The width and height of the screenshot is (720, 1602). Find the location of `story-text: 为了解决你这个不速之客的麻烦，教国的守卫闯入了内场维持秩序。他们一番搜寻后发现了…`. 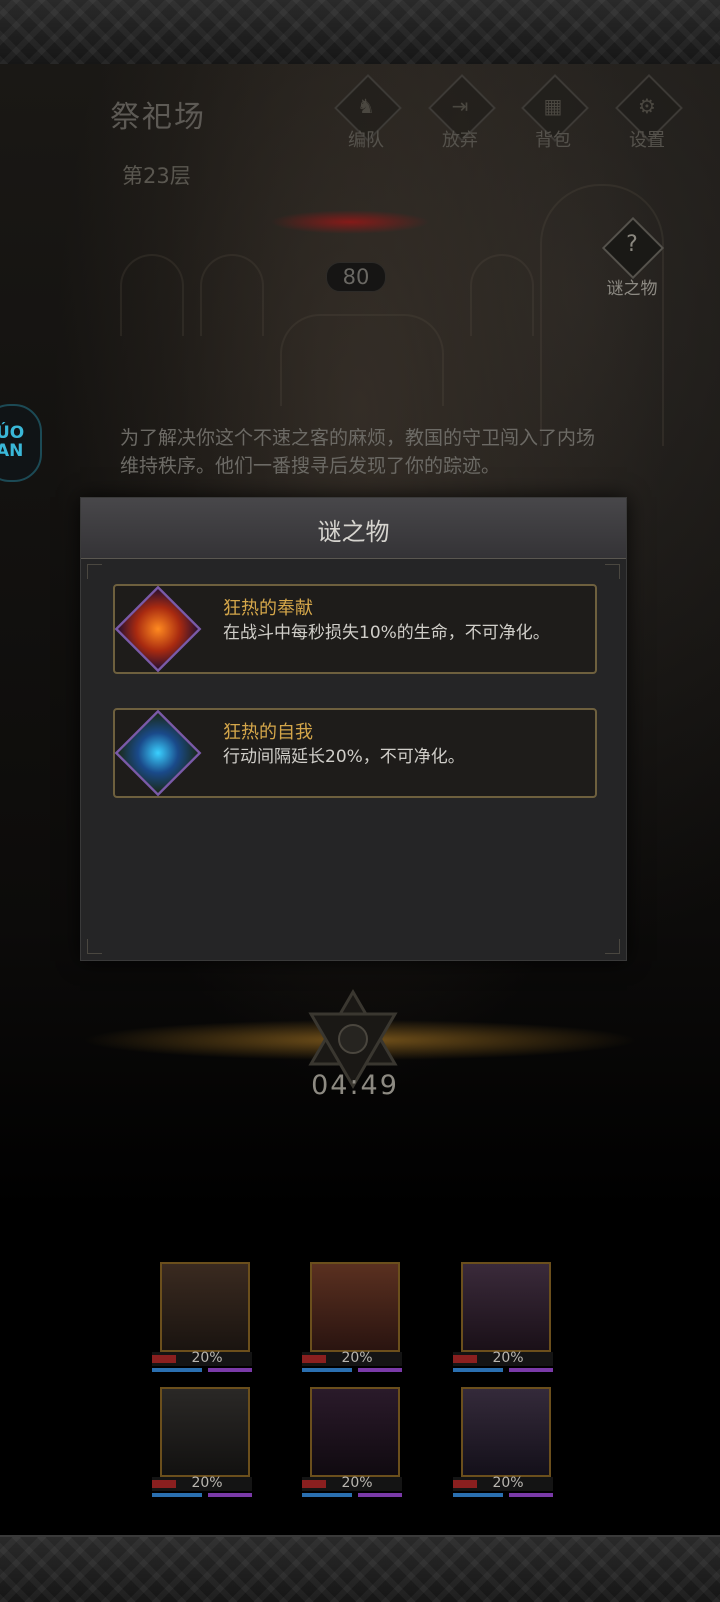

story-text: 为了解决你这个不速之客的麻烦，教国的守卫闯入了内场维持秩序。他们一番搜寻后发现了… is located at coordinates (358, 452).